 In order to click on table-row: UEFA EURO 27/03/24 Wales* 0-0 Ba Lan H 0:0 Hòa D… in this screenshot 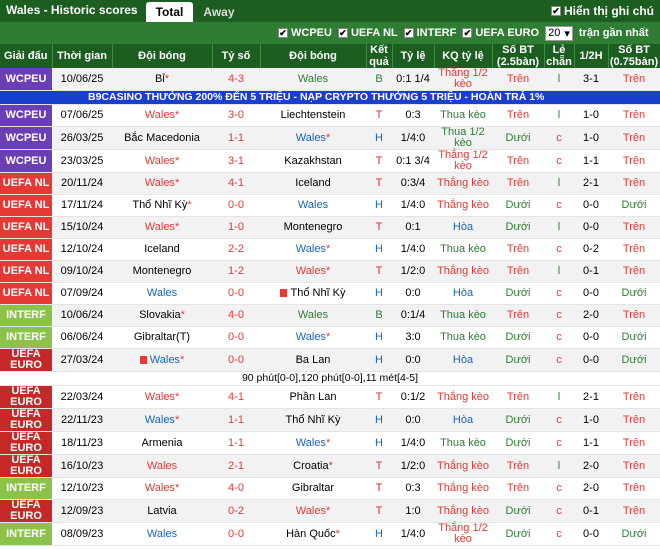, I will do `click(330, 360)`.